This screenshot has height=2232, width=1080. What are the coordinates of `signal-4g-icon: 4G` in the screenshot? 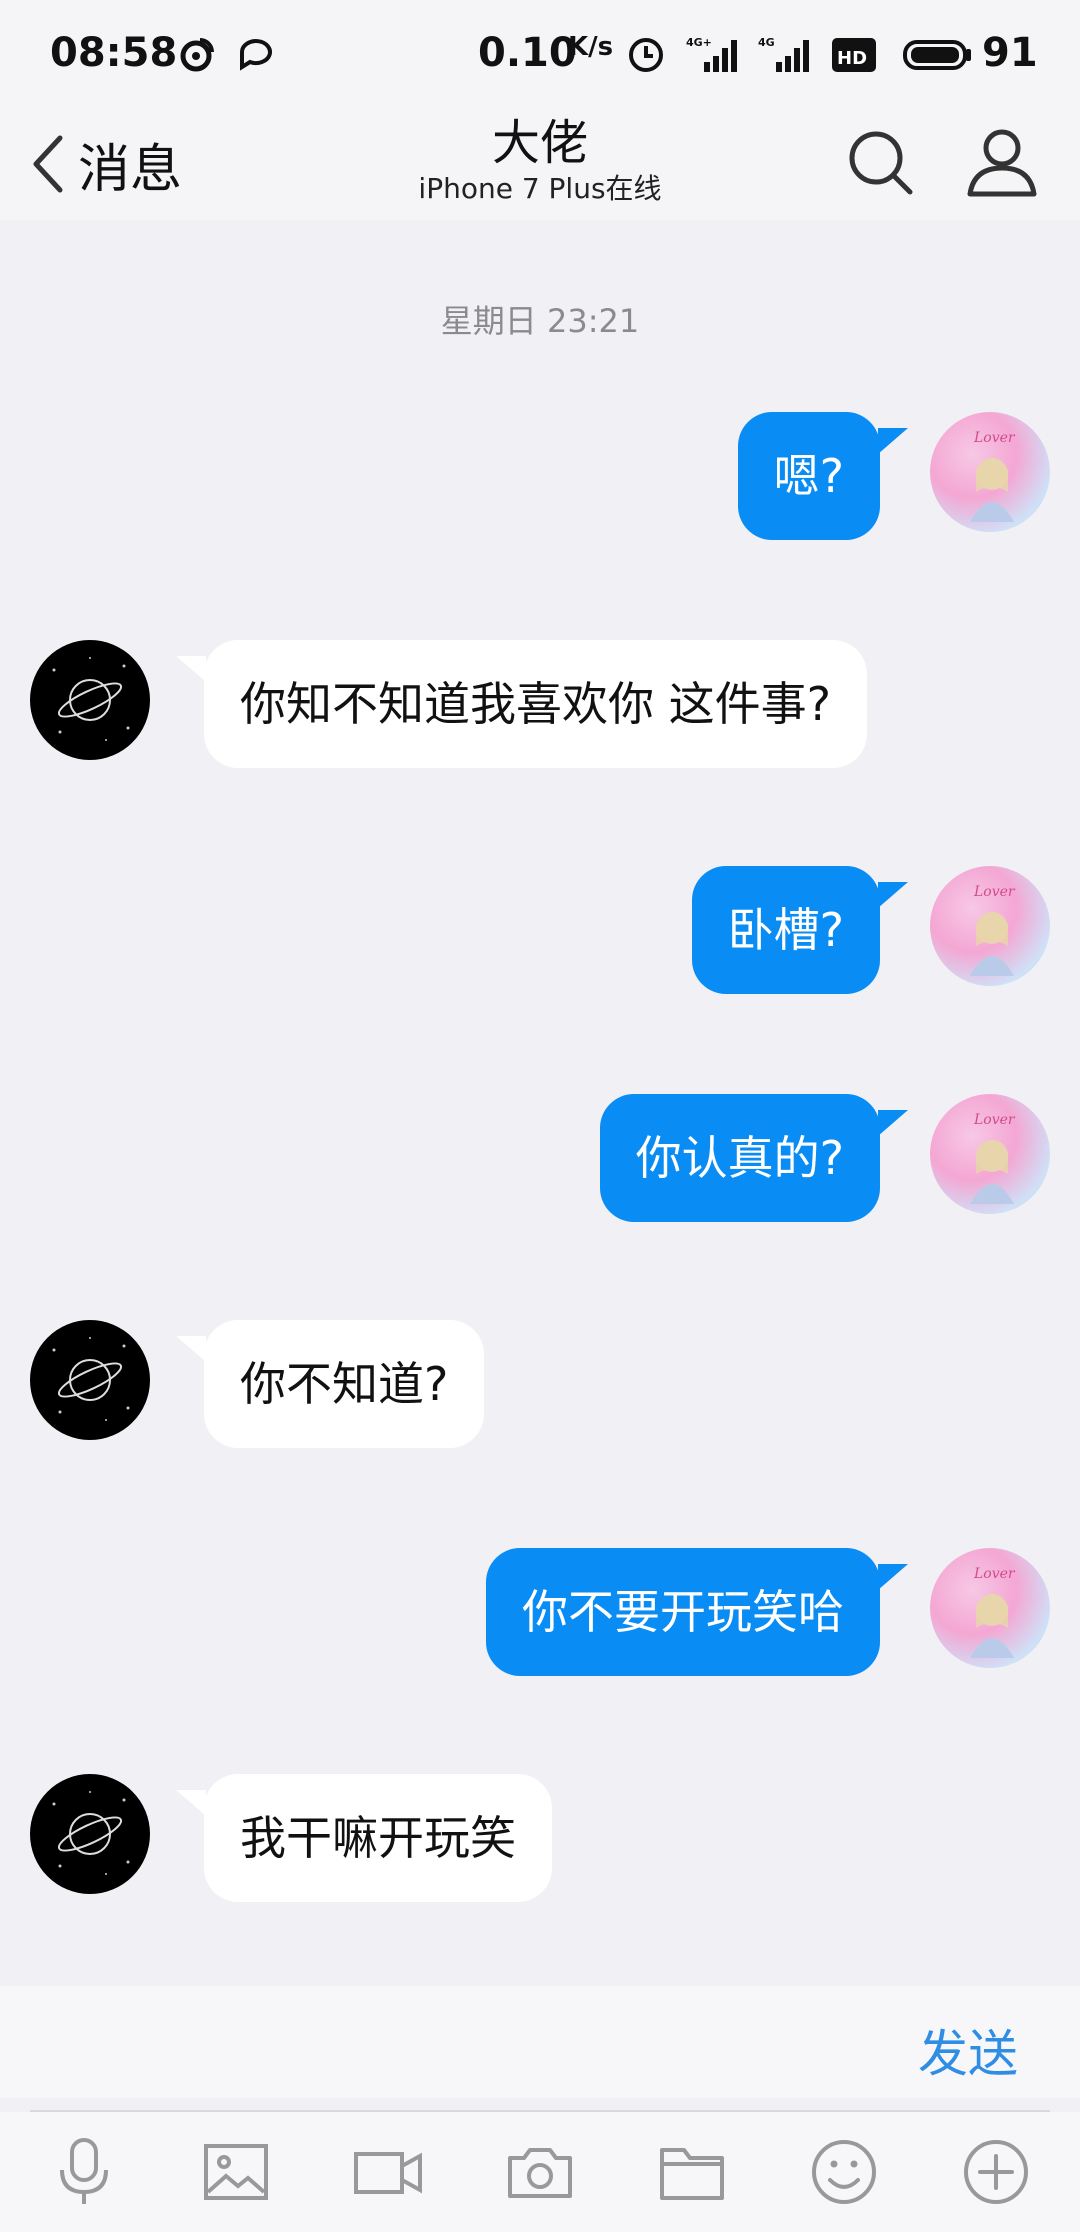 It's located at (783, 54).